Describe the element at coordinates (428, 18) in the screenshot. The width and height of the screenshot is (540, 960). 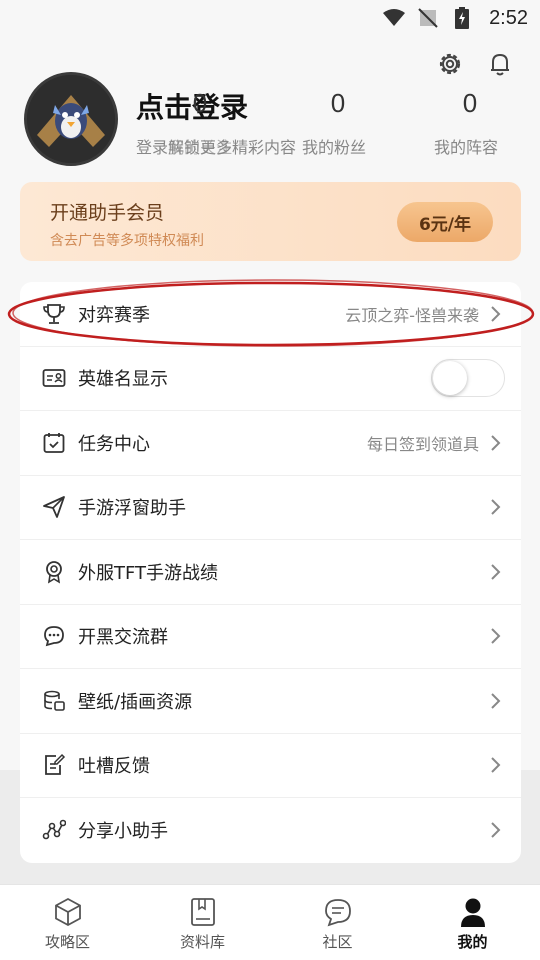
I see `no-signal-icon` at that location.